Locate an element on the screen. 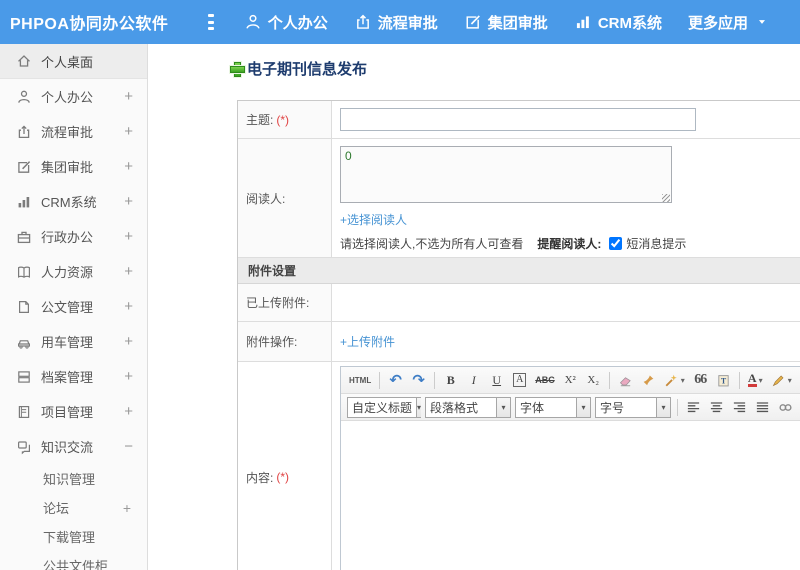  italic-button: I is located at coordinates (473, 380).